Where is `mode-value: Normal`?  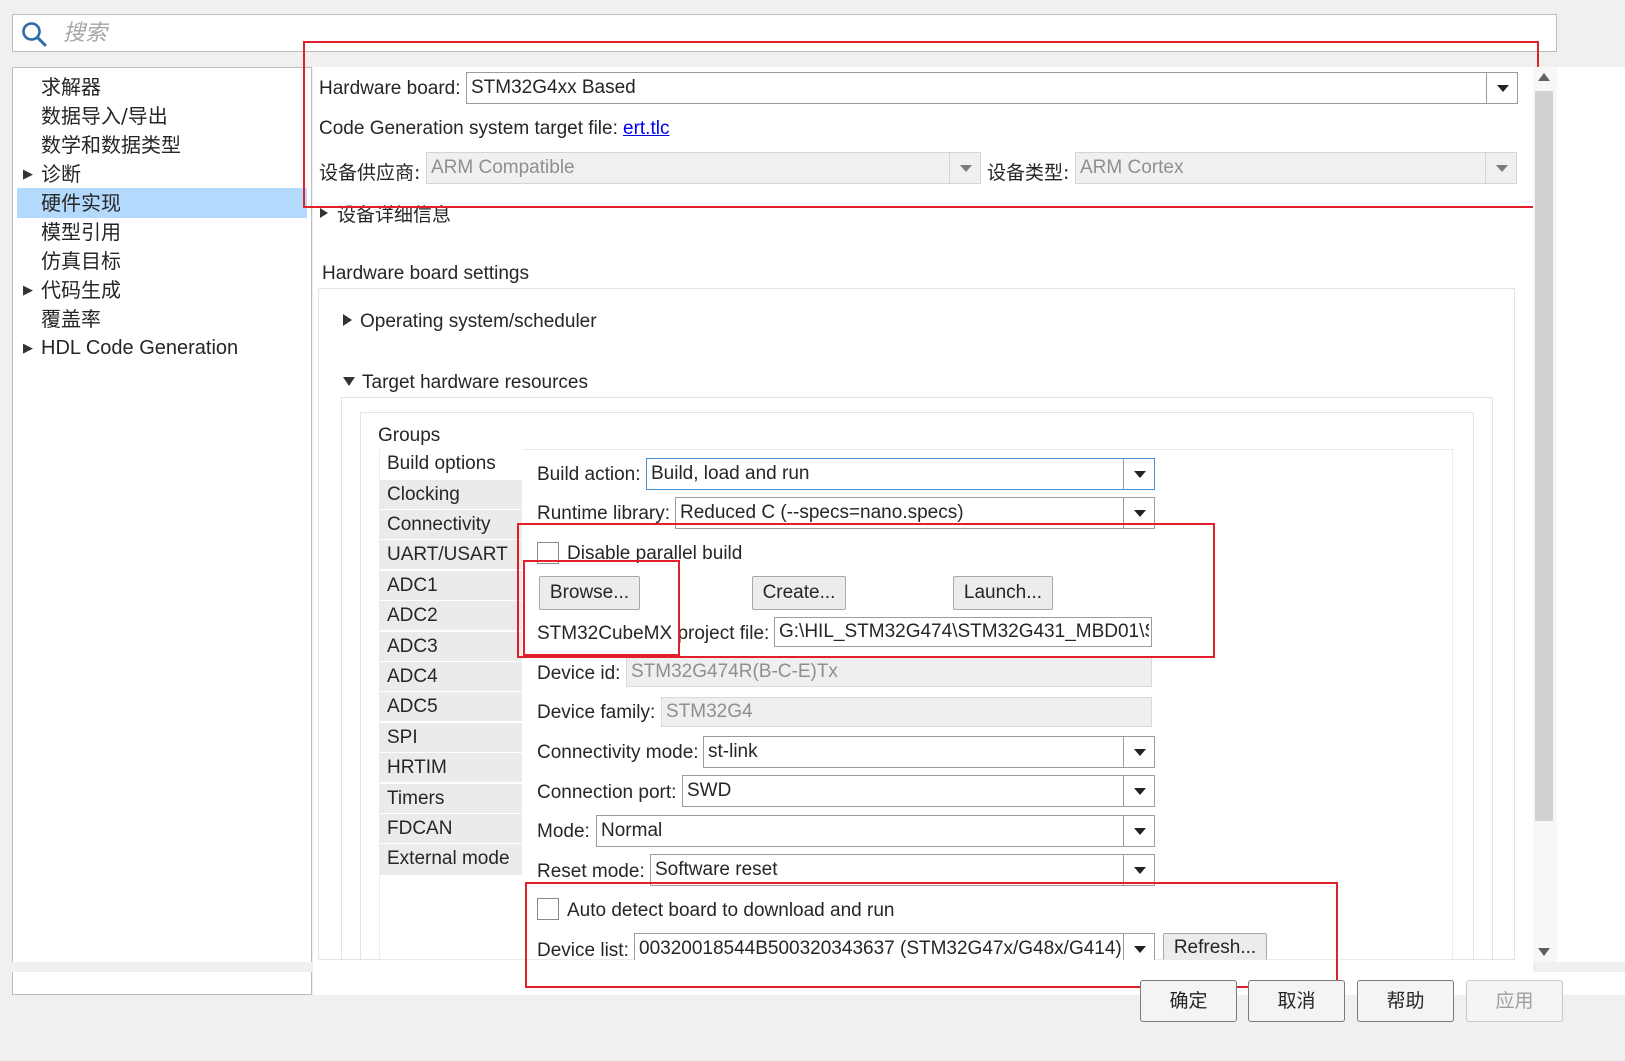
mode-value: Normal is located at coordinates (632, 830).